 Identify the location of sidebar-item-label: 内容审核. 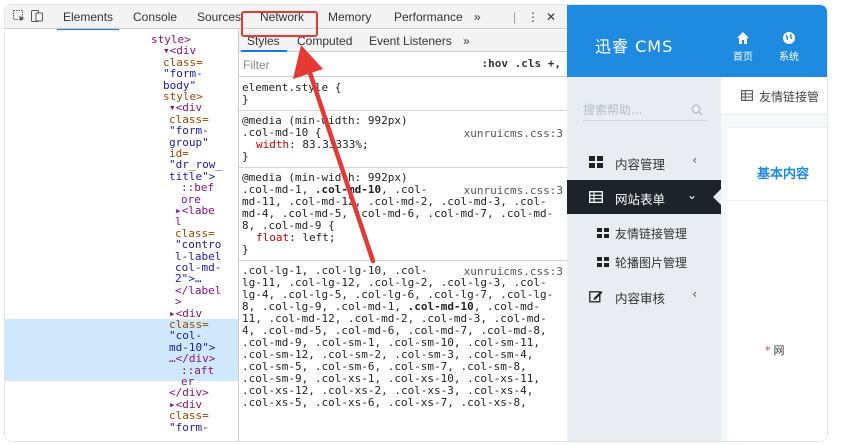
(640, 298).